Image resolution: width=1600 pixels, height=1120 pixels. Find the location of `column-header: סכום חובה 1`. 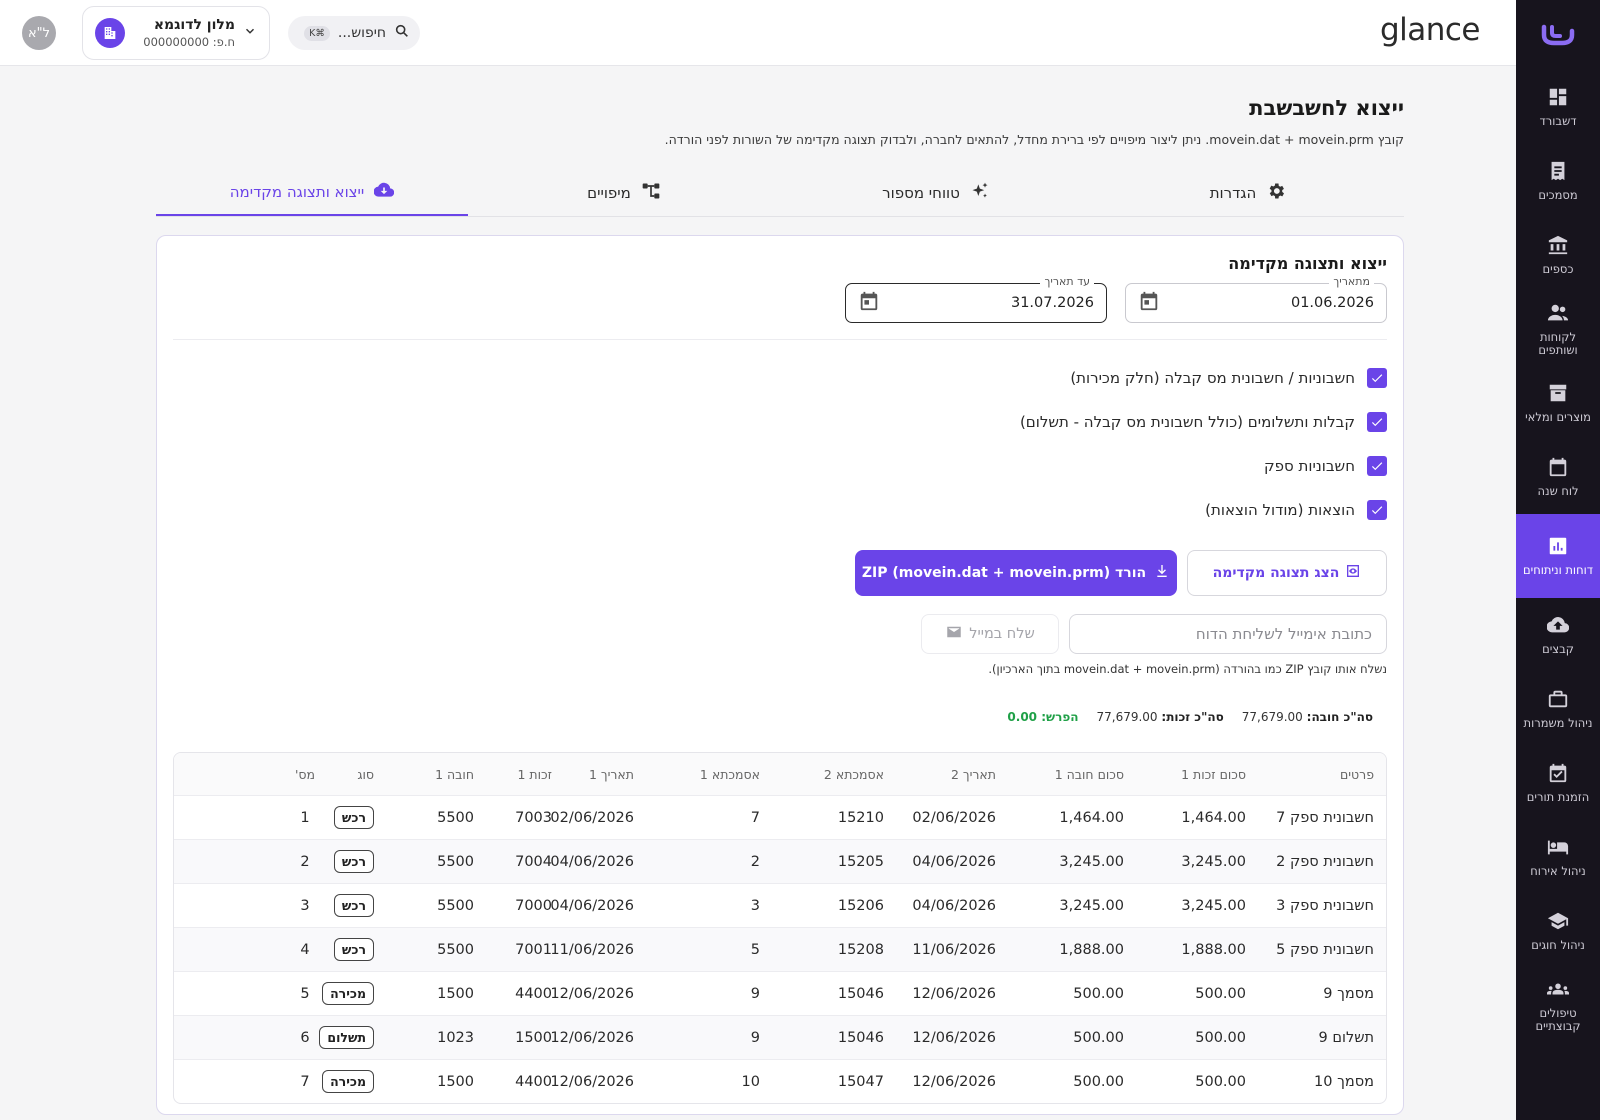

column-header: סכום חובה 1 is located at coordinates (1072, 774).